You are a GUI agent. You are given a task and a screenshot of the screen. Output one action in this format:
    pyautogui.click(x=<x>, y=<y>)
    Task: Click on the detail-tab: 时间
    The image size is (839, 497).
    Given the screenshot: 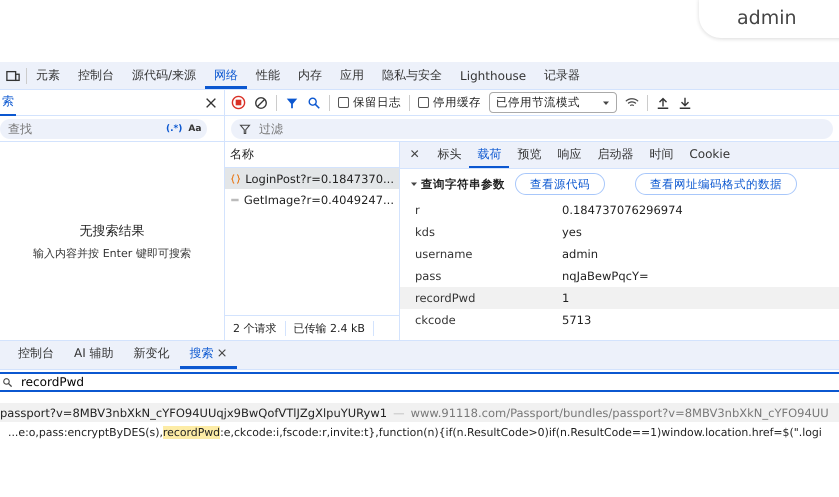 What is the action you would take?
    pyautogui.click(x=661, y=155)
    